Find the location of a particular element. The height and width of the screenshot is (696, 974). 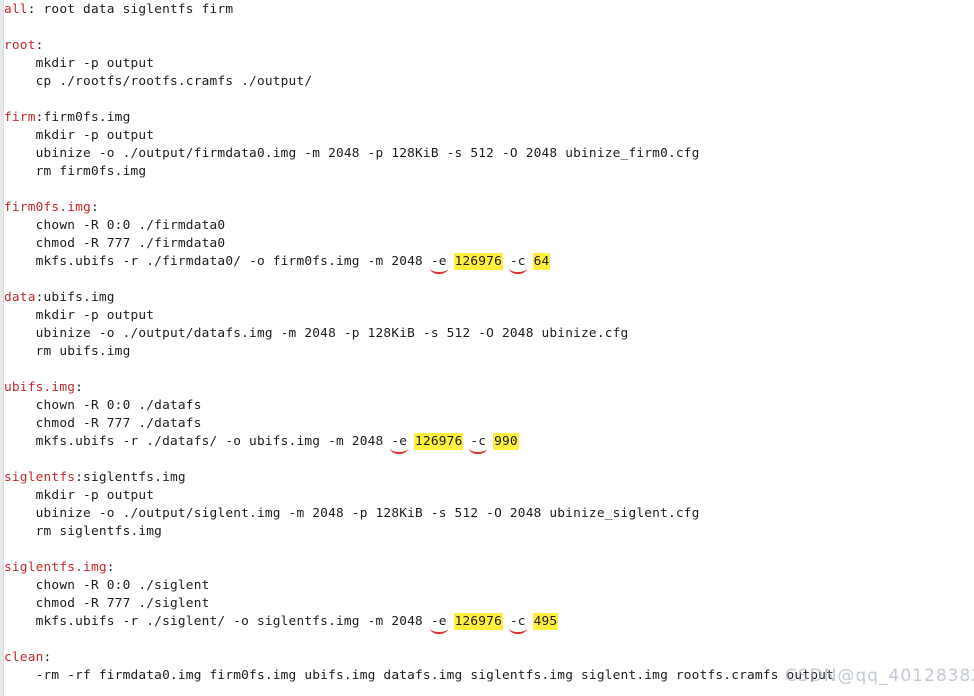

makefile-target-name: firm0fs.img is located at coordinates (47, 207).